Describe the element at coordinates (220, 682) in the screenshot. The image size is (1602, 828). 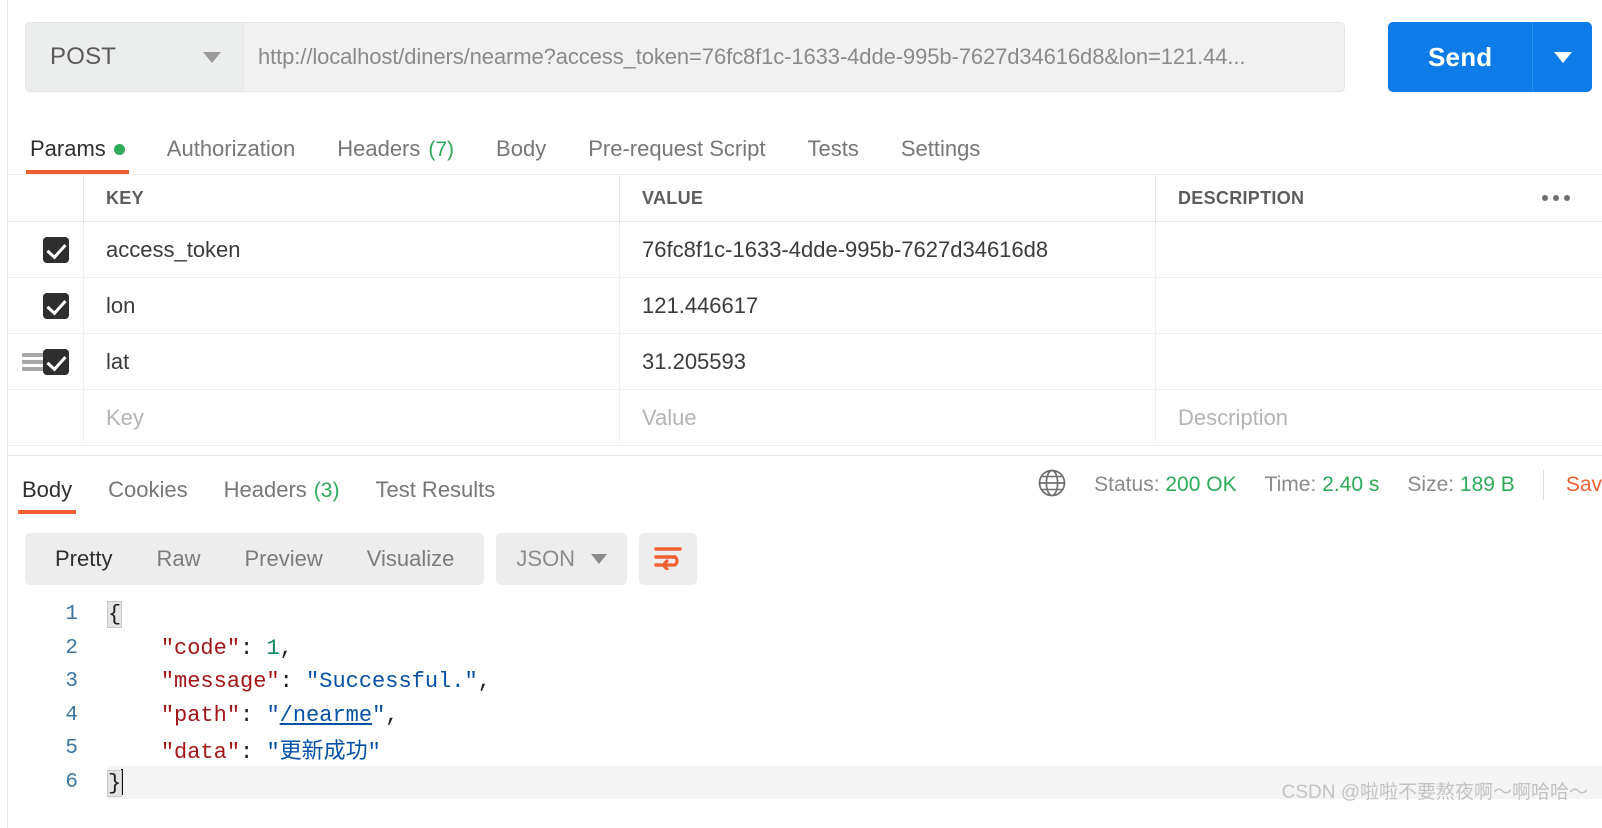
I see `json-key-message: "message"` at that location.